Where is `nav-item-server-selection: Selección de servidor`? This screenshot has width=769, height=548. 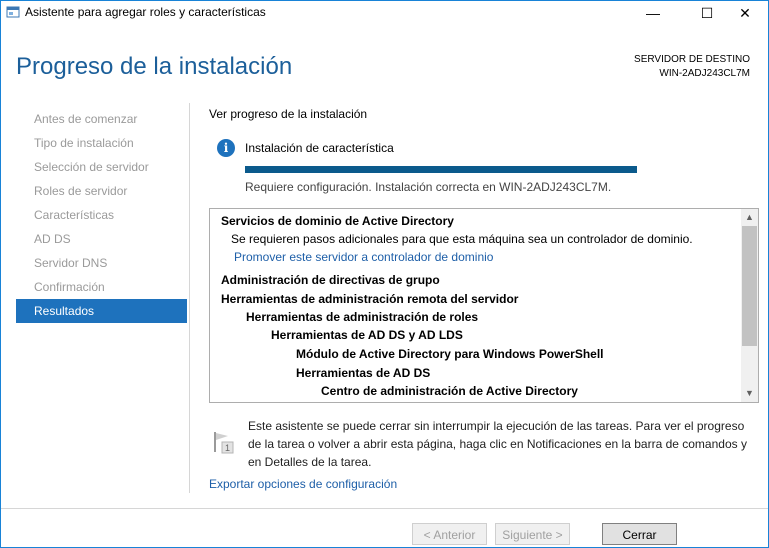 nav-item-server-selection: Selección de servidor is located at coordinates (101, 167).